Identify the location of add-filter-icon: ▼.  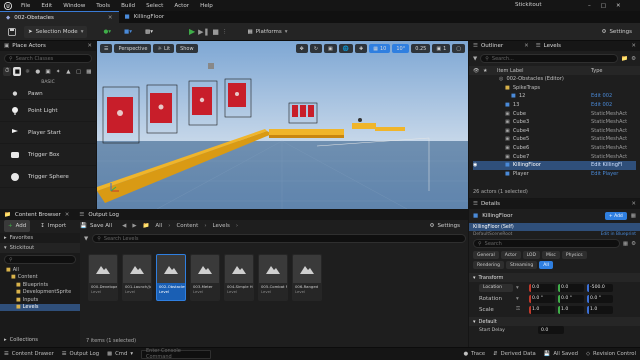
(475, 59).